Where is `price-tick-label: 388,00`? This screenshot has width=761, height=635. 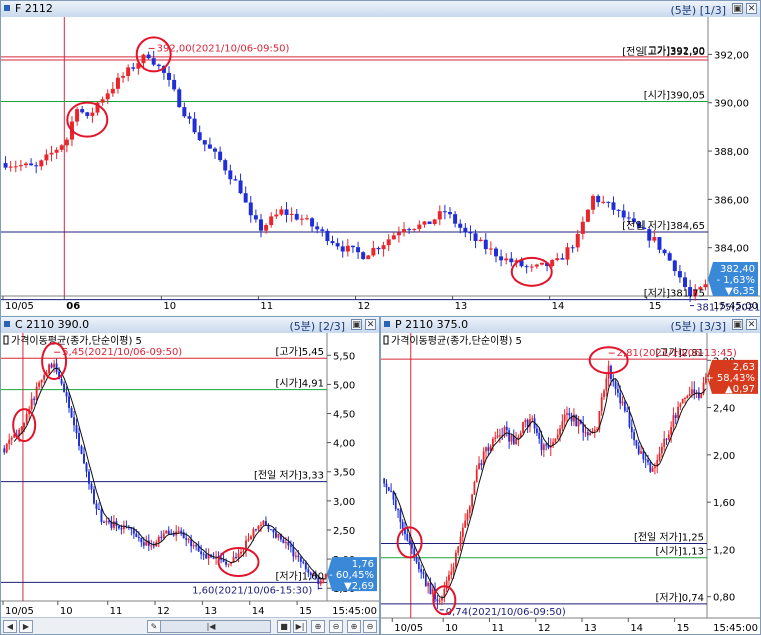 price-tick-label: 388,00 is located at coordinates (731, 152).